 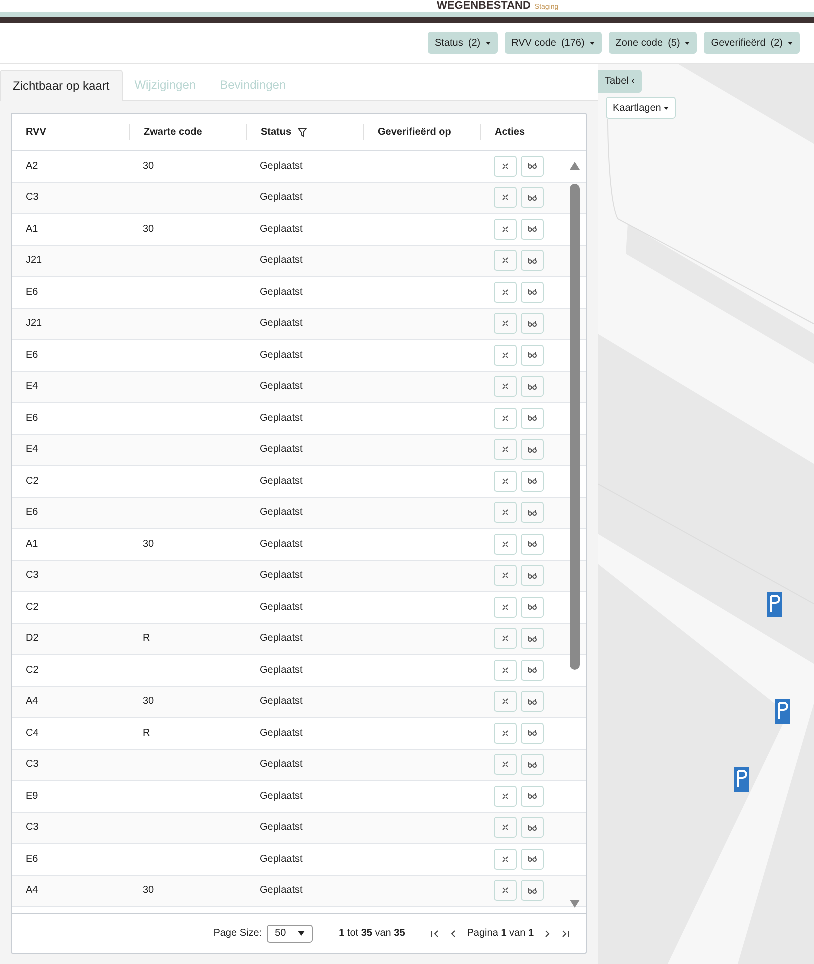 I want to click on page-indicator: Pagina 1 van 1, so click(x=500, y=934).